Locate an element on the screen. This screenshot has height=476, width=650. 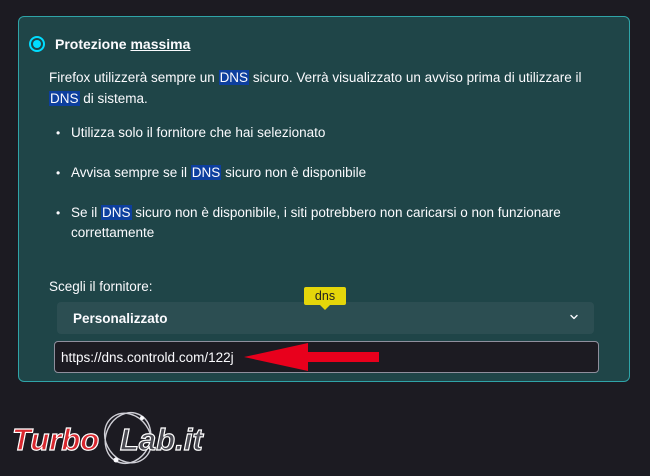
max-protection-option: Protezione massima is located at coordinates (109, 44).